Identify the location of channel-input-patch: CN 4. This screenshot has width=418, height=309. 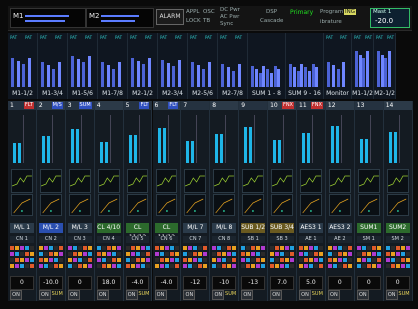
(108, 239).